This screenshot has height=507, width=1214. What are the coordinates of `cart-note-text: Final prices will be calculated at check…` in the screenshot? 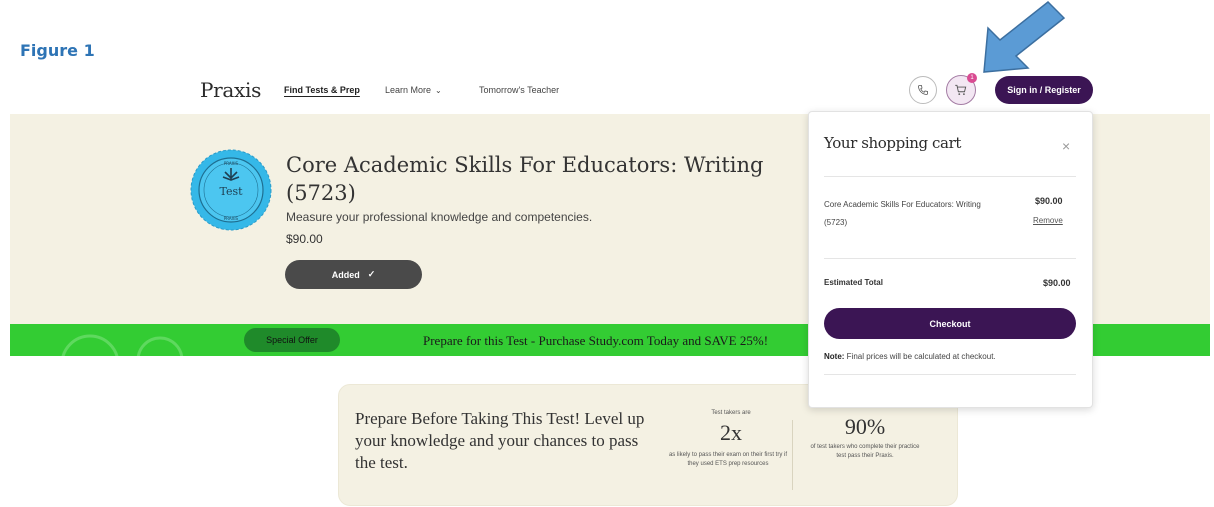 It's located at (920, 356).